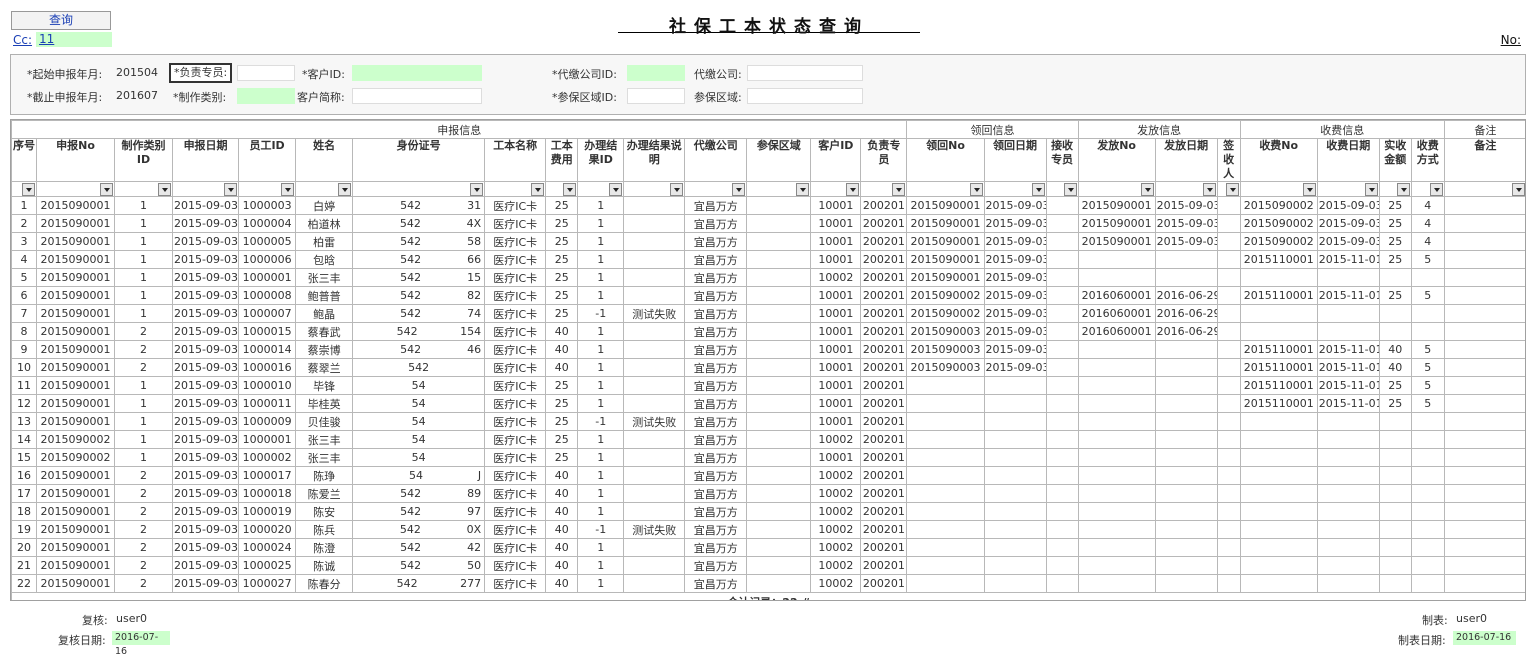  Describe the element at coordinates (779, 160) in the screenshot. I see `column-header: 参保区域` at that location.